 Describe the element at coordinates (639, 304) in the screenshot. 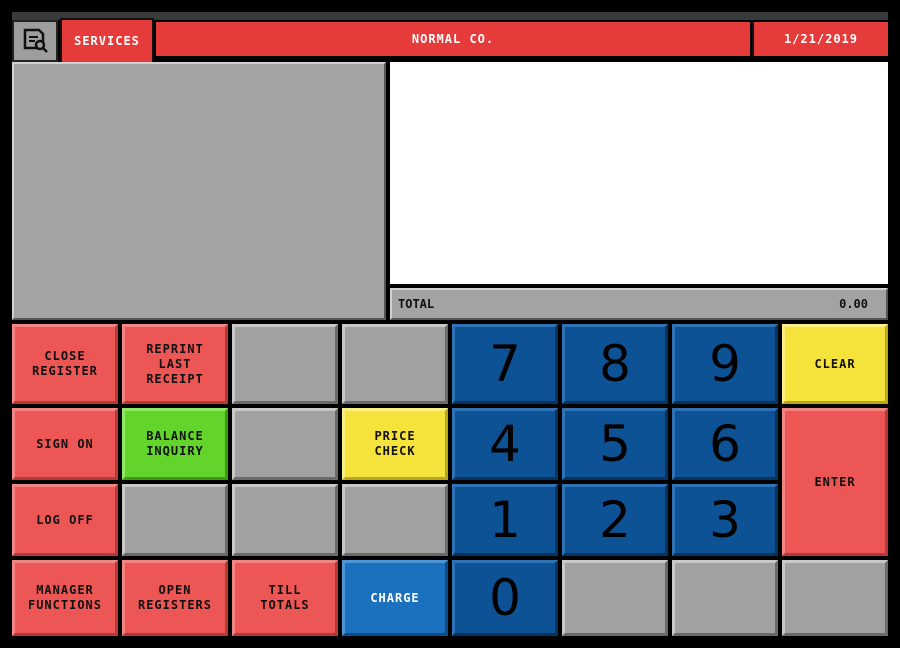

I see `total-bar: TOTAL 0.00` at that location.